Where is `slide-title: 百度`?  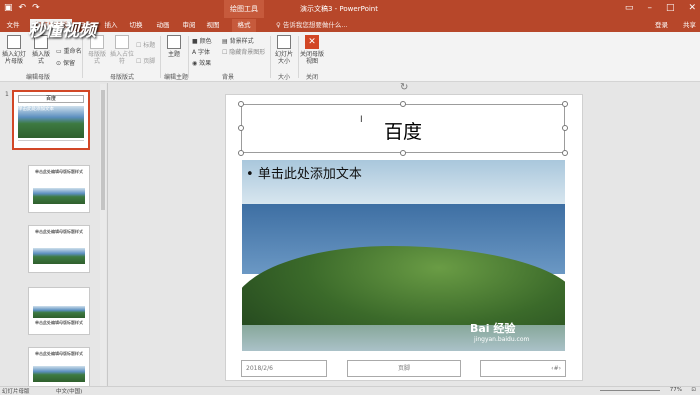
slide-title: 百度 is located at coordinates (403, 130).